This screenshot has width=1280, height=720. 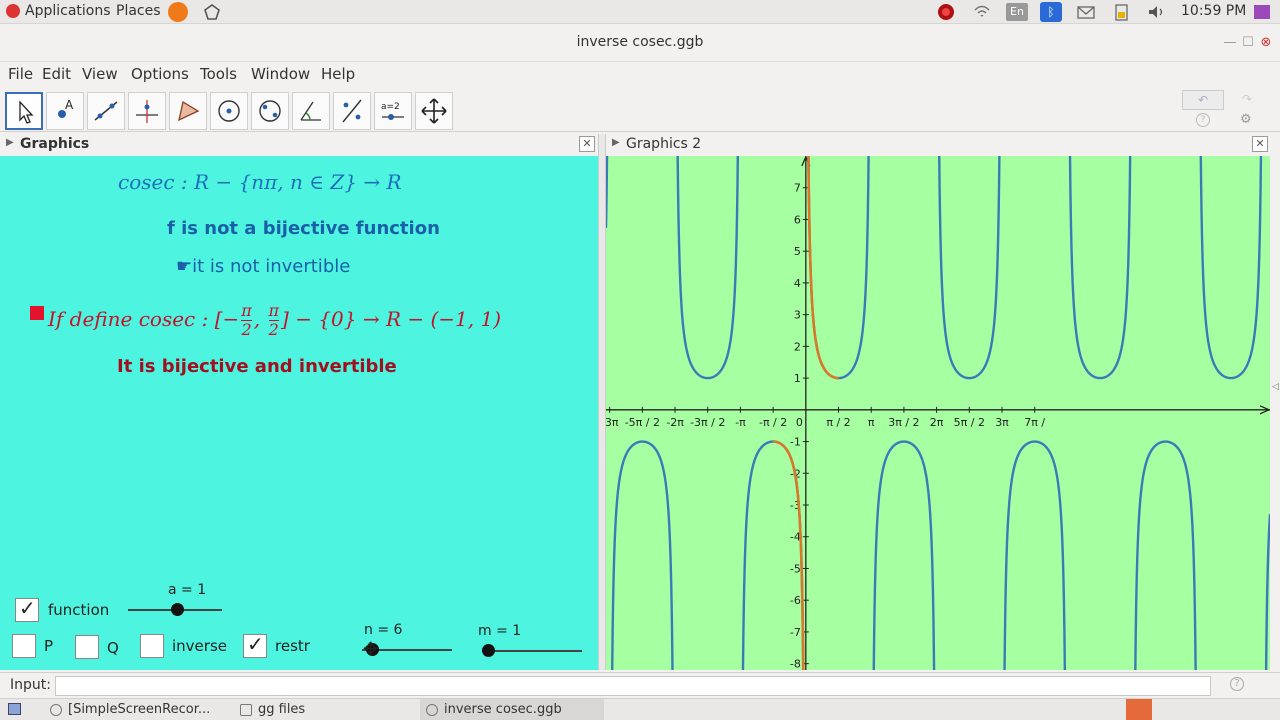 I want to click on battery-icon, so click(x=1122, y=12).